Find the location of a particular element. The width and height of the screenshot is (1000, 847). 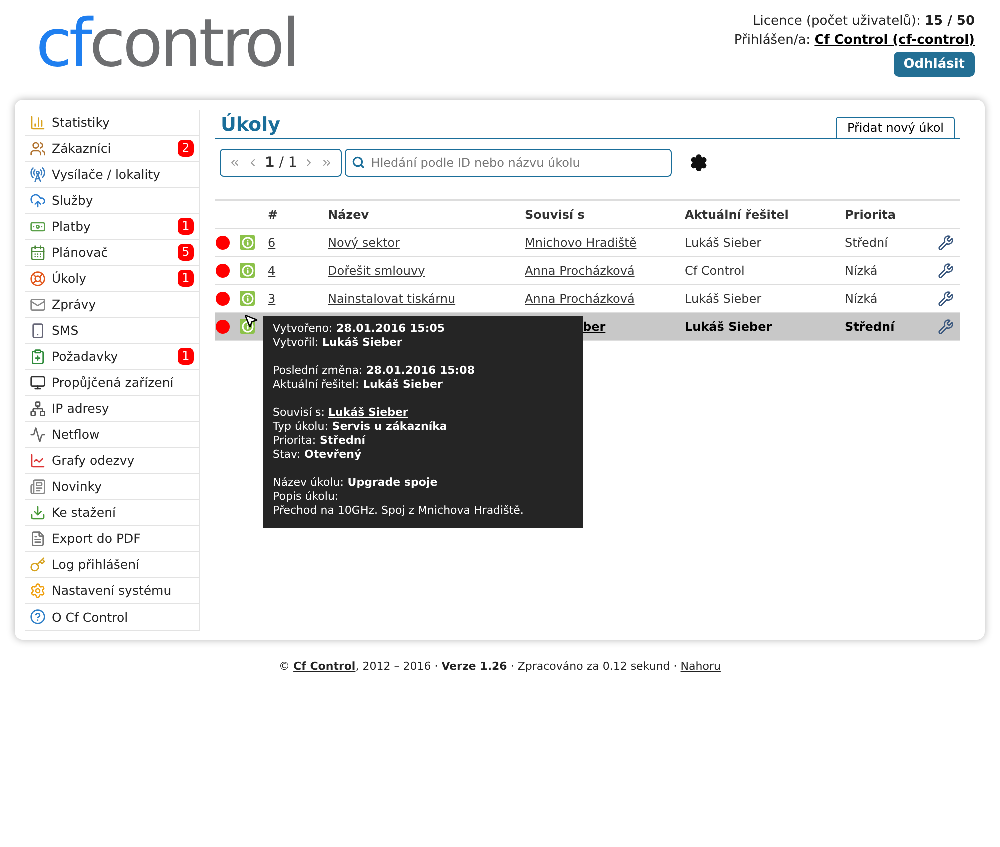

tooltip-text: Souvisí s: is located at coordinates (299, 412).